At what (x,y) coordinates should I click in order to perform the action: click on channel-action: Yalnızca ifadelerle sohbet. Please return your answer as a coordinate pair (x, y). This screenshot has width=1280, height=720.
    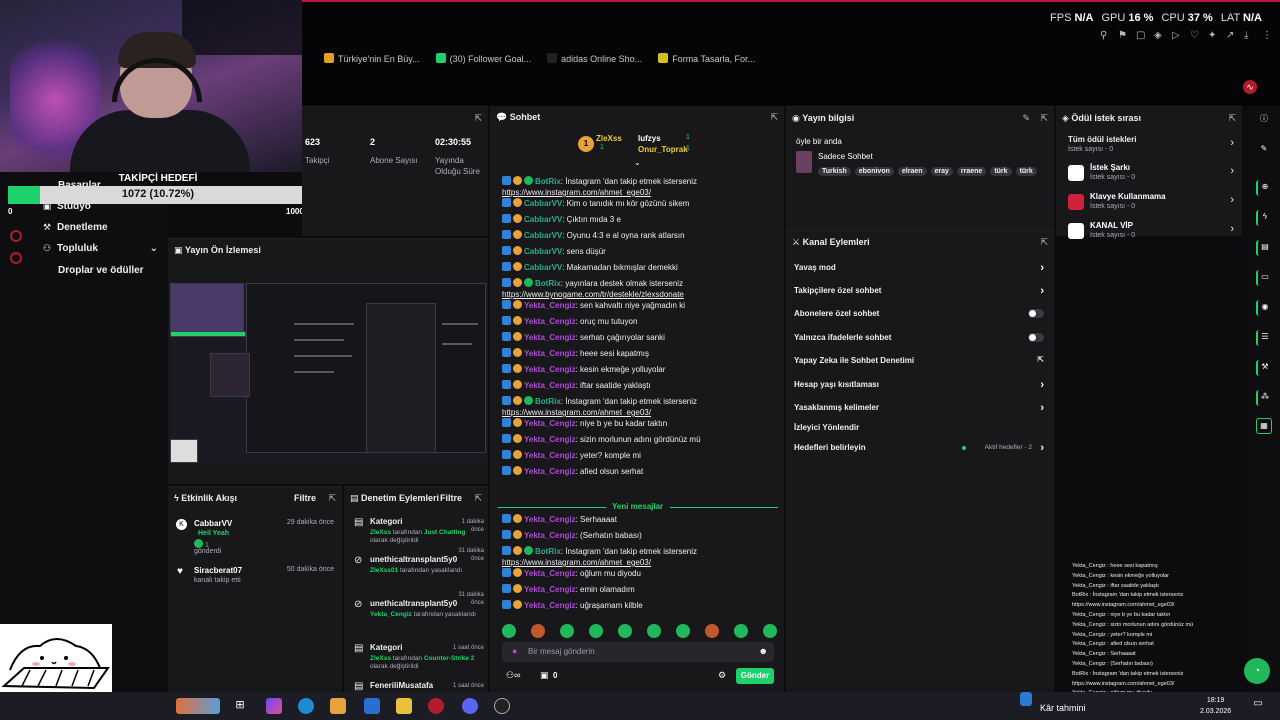
    Looking at the image, I should click on (921, 340).